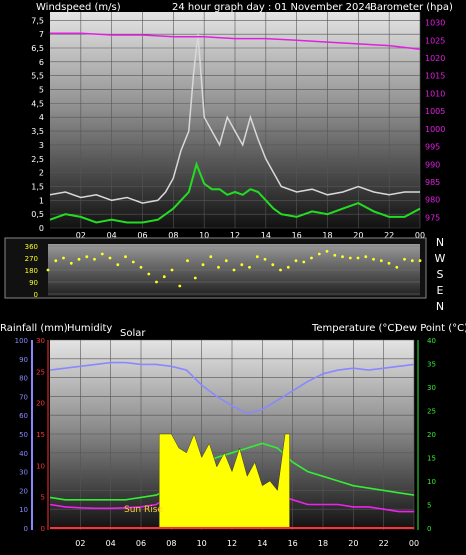  Describe the element at coordinates (31, 259) in the screenshot. I see `direction-tick-label: 270` at that location.